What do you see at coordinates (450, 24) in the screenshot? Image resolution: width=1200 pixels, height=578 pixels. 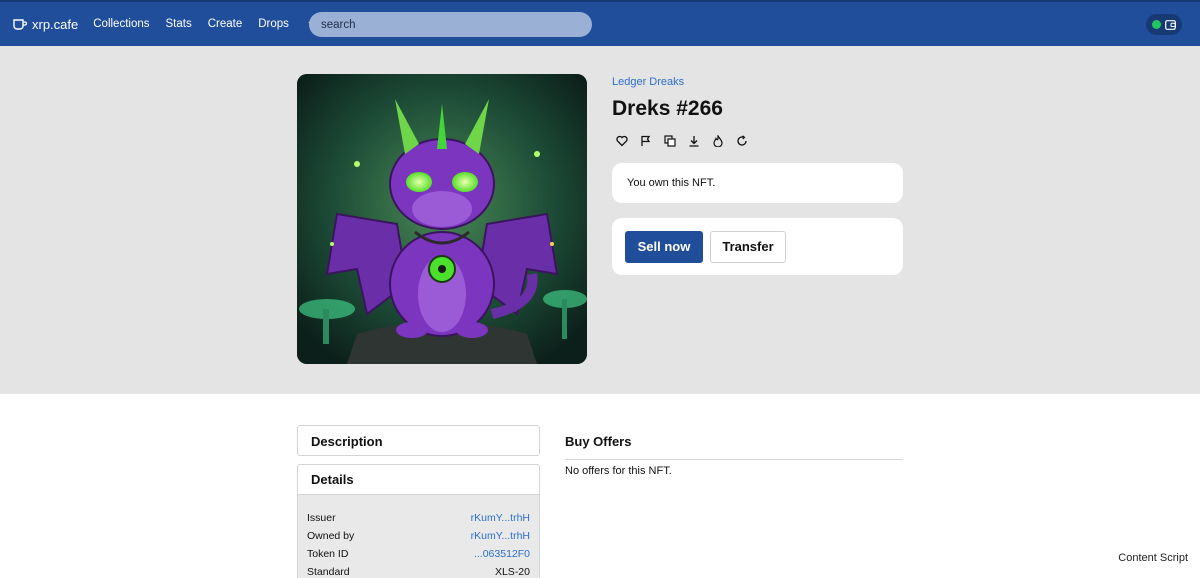 I see `search-input` at bounding box center [450, 24].